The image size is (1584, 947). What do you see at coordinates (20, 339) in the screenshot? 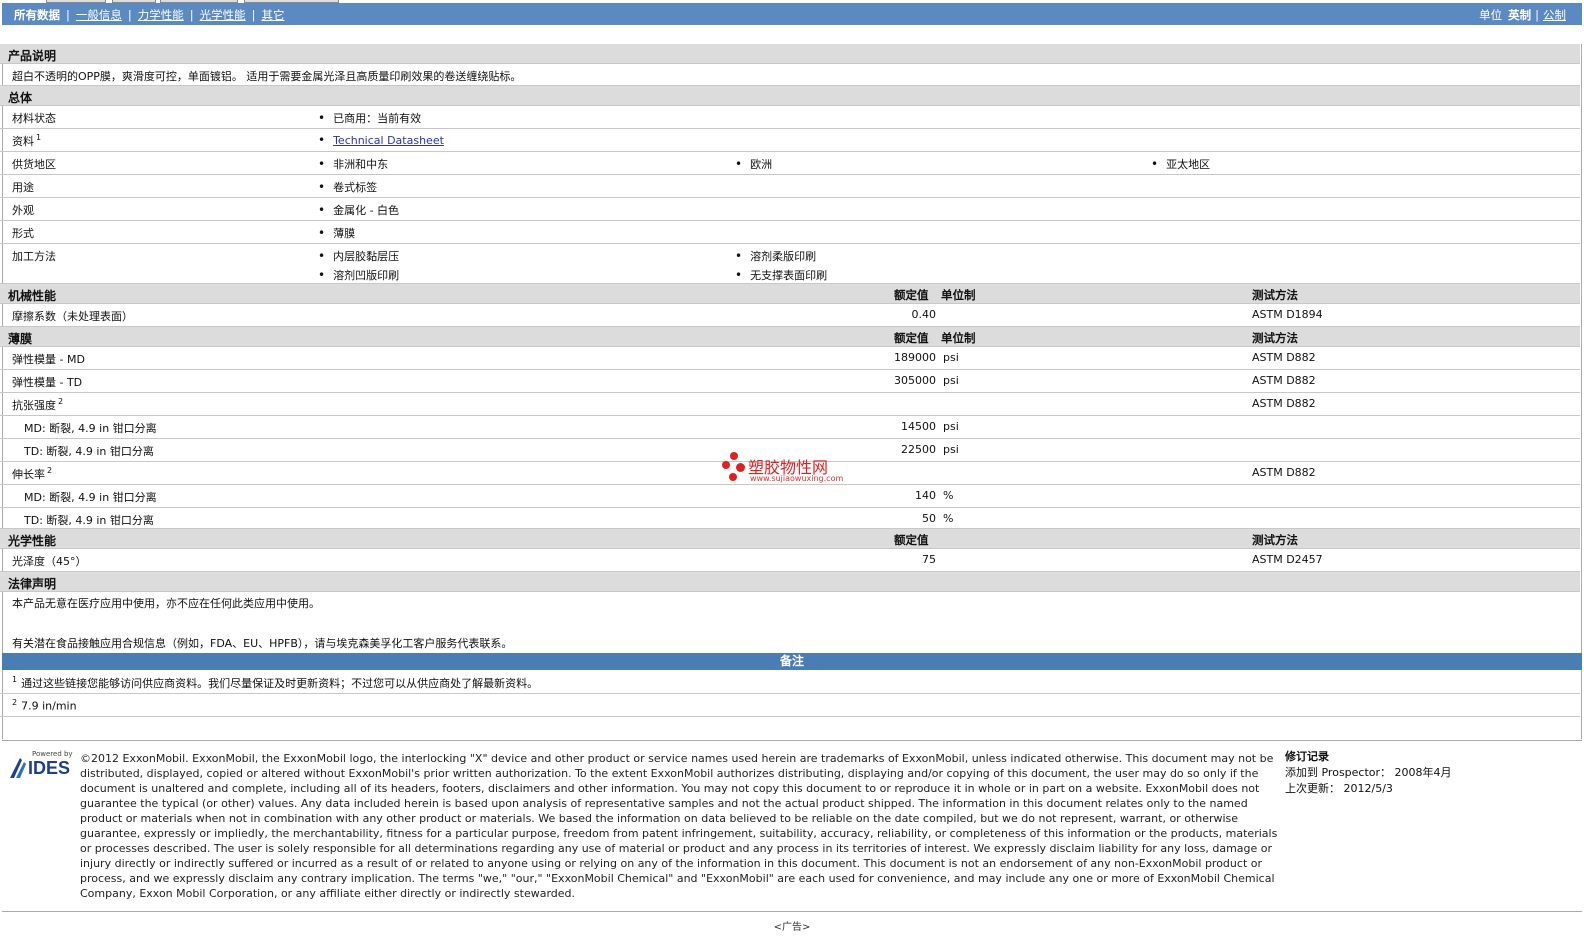
I see `section-title: 薄膜` at bounding box center [20, 339].